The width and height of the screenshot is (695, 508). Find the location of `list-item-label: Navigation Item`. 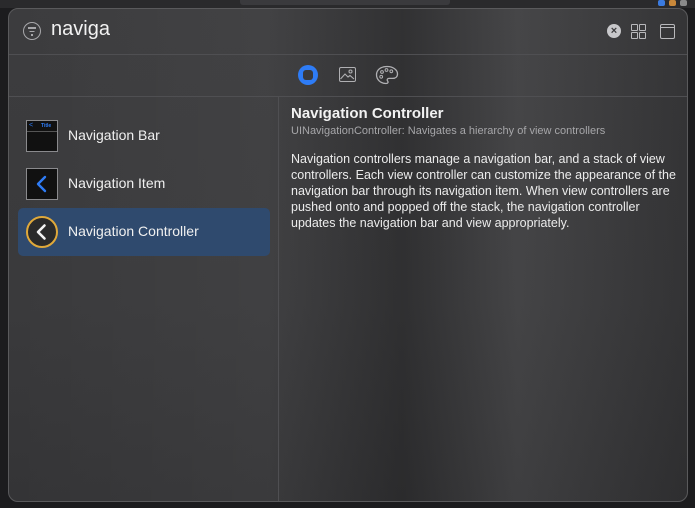

list-item-label: Navigation Item is located at coordinates (117, 183).